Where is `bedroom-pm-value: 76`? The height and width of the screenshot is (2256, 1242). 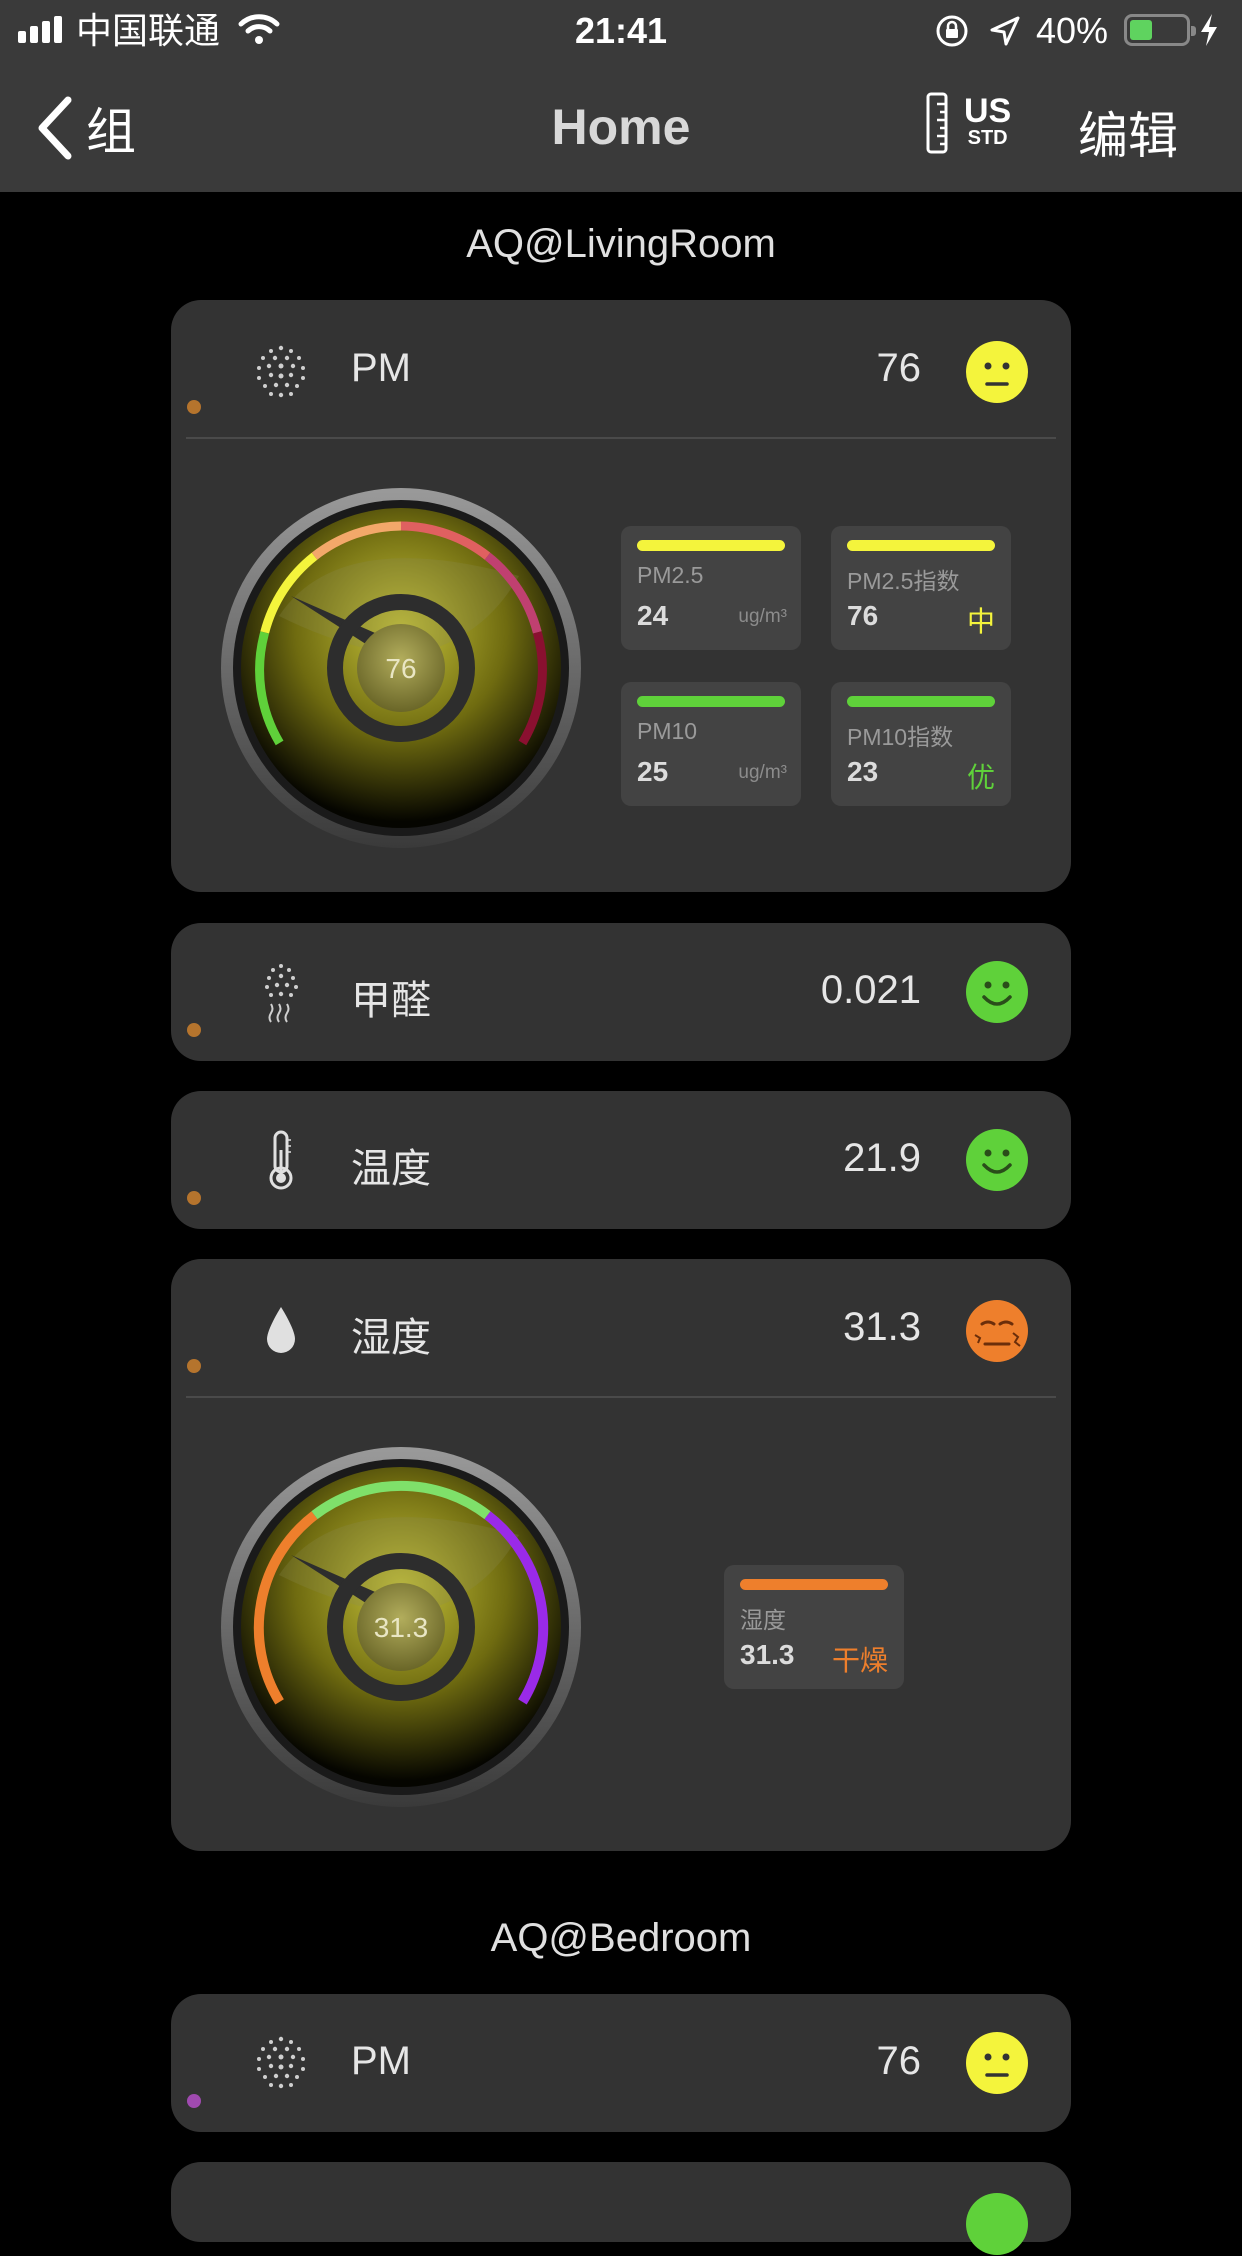
bedroom-pm-value: 76 is located at coordinates (899, 2061).